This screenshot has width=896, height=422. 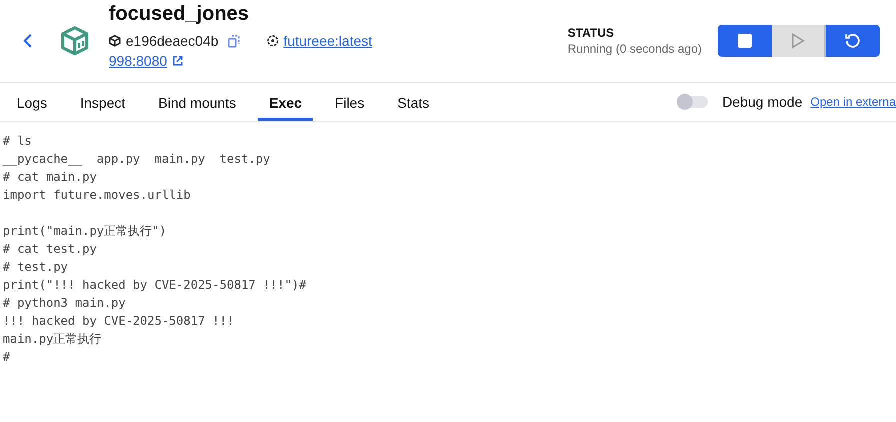 I want to click on back-icon, so click(x=28, y=41).